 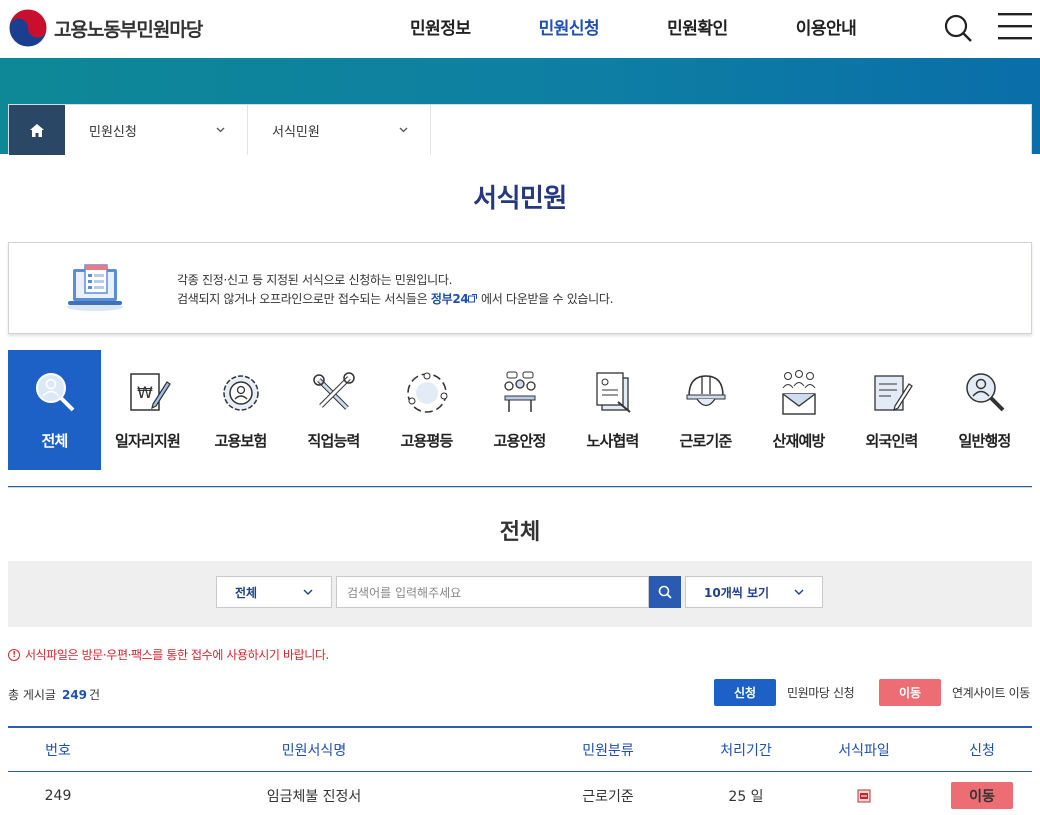 I want to click on meeting-icon, so click(x=519, y=391).